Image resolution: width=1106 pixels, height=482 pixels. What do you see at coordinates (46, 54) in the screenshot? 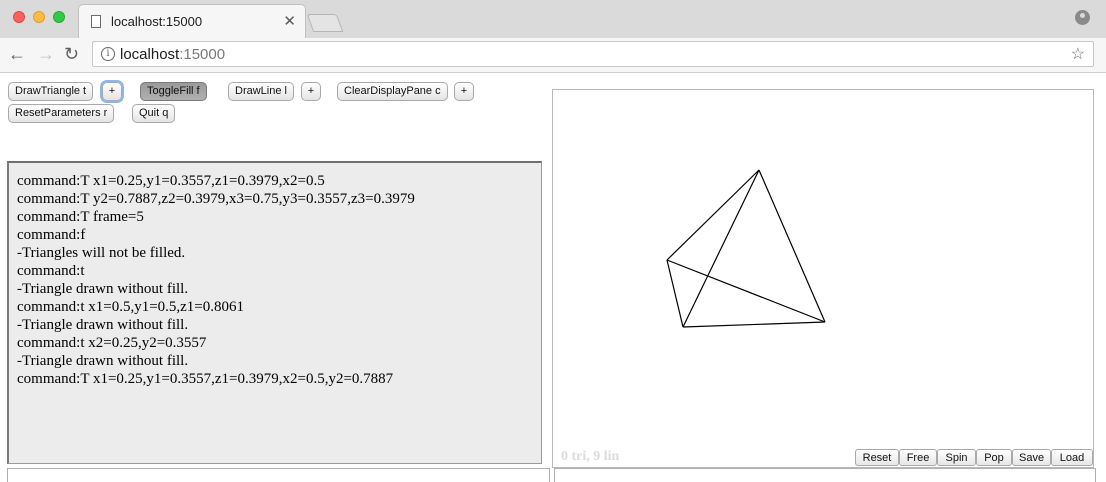
I see `forward-arrow-icon: →` at bounding box center [46, 54].